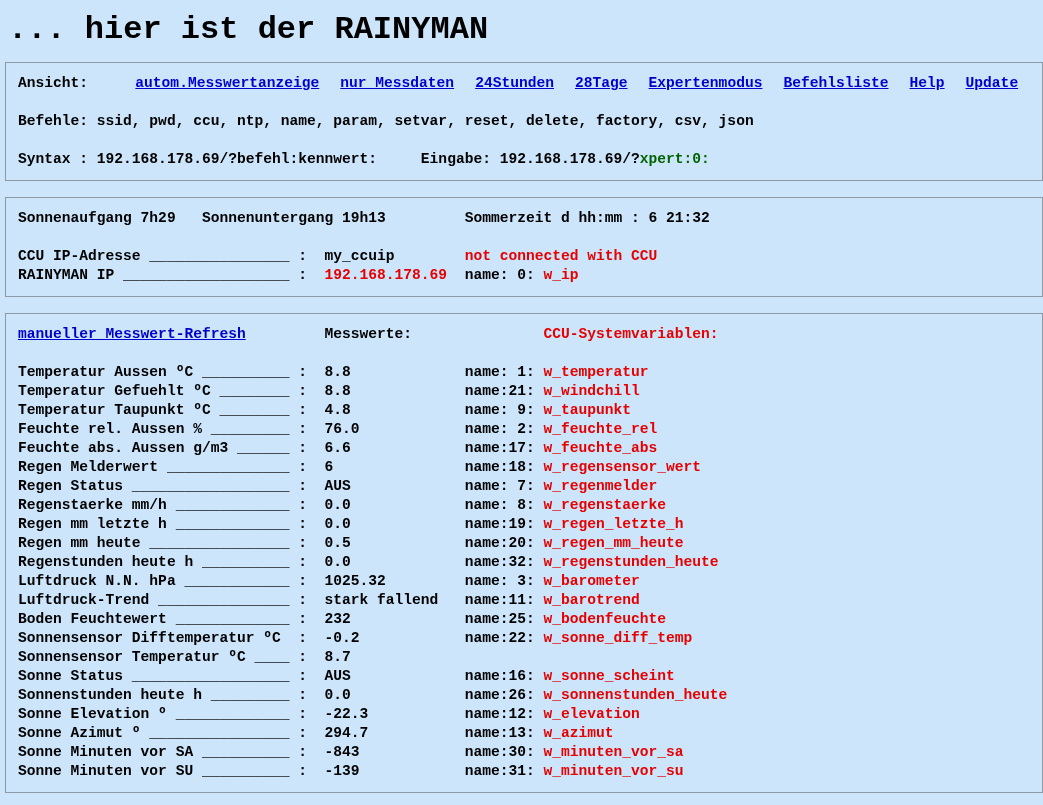 This screenshot has width=1043, height=805. Describe the element at coordinates (227, 83) in the screenshot. I see `nav-link: autom.Messwertanzeige` at that location.